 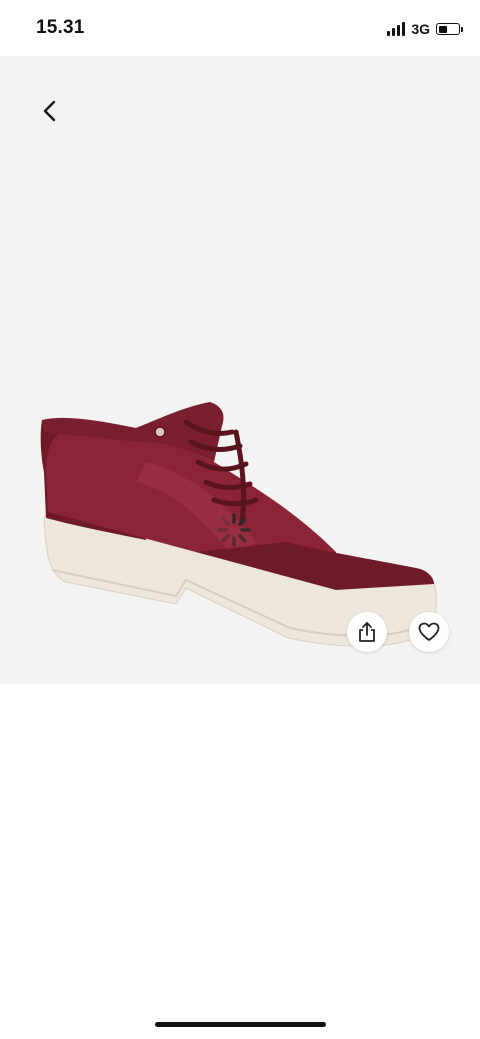 I want to click on favorite-button, so click(x=429, y=632).